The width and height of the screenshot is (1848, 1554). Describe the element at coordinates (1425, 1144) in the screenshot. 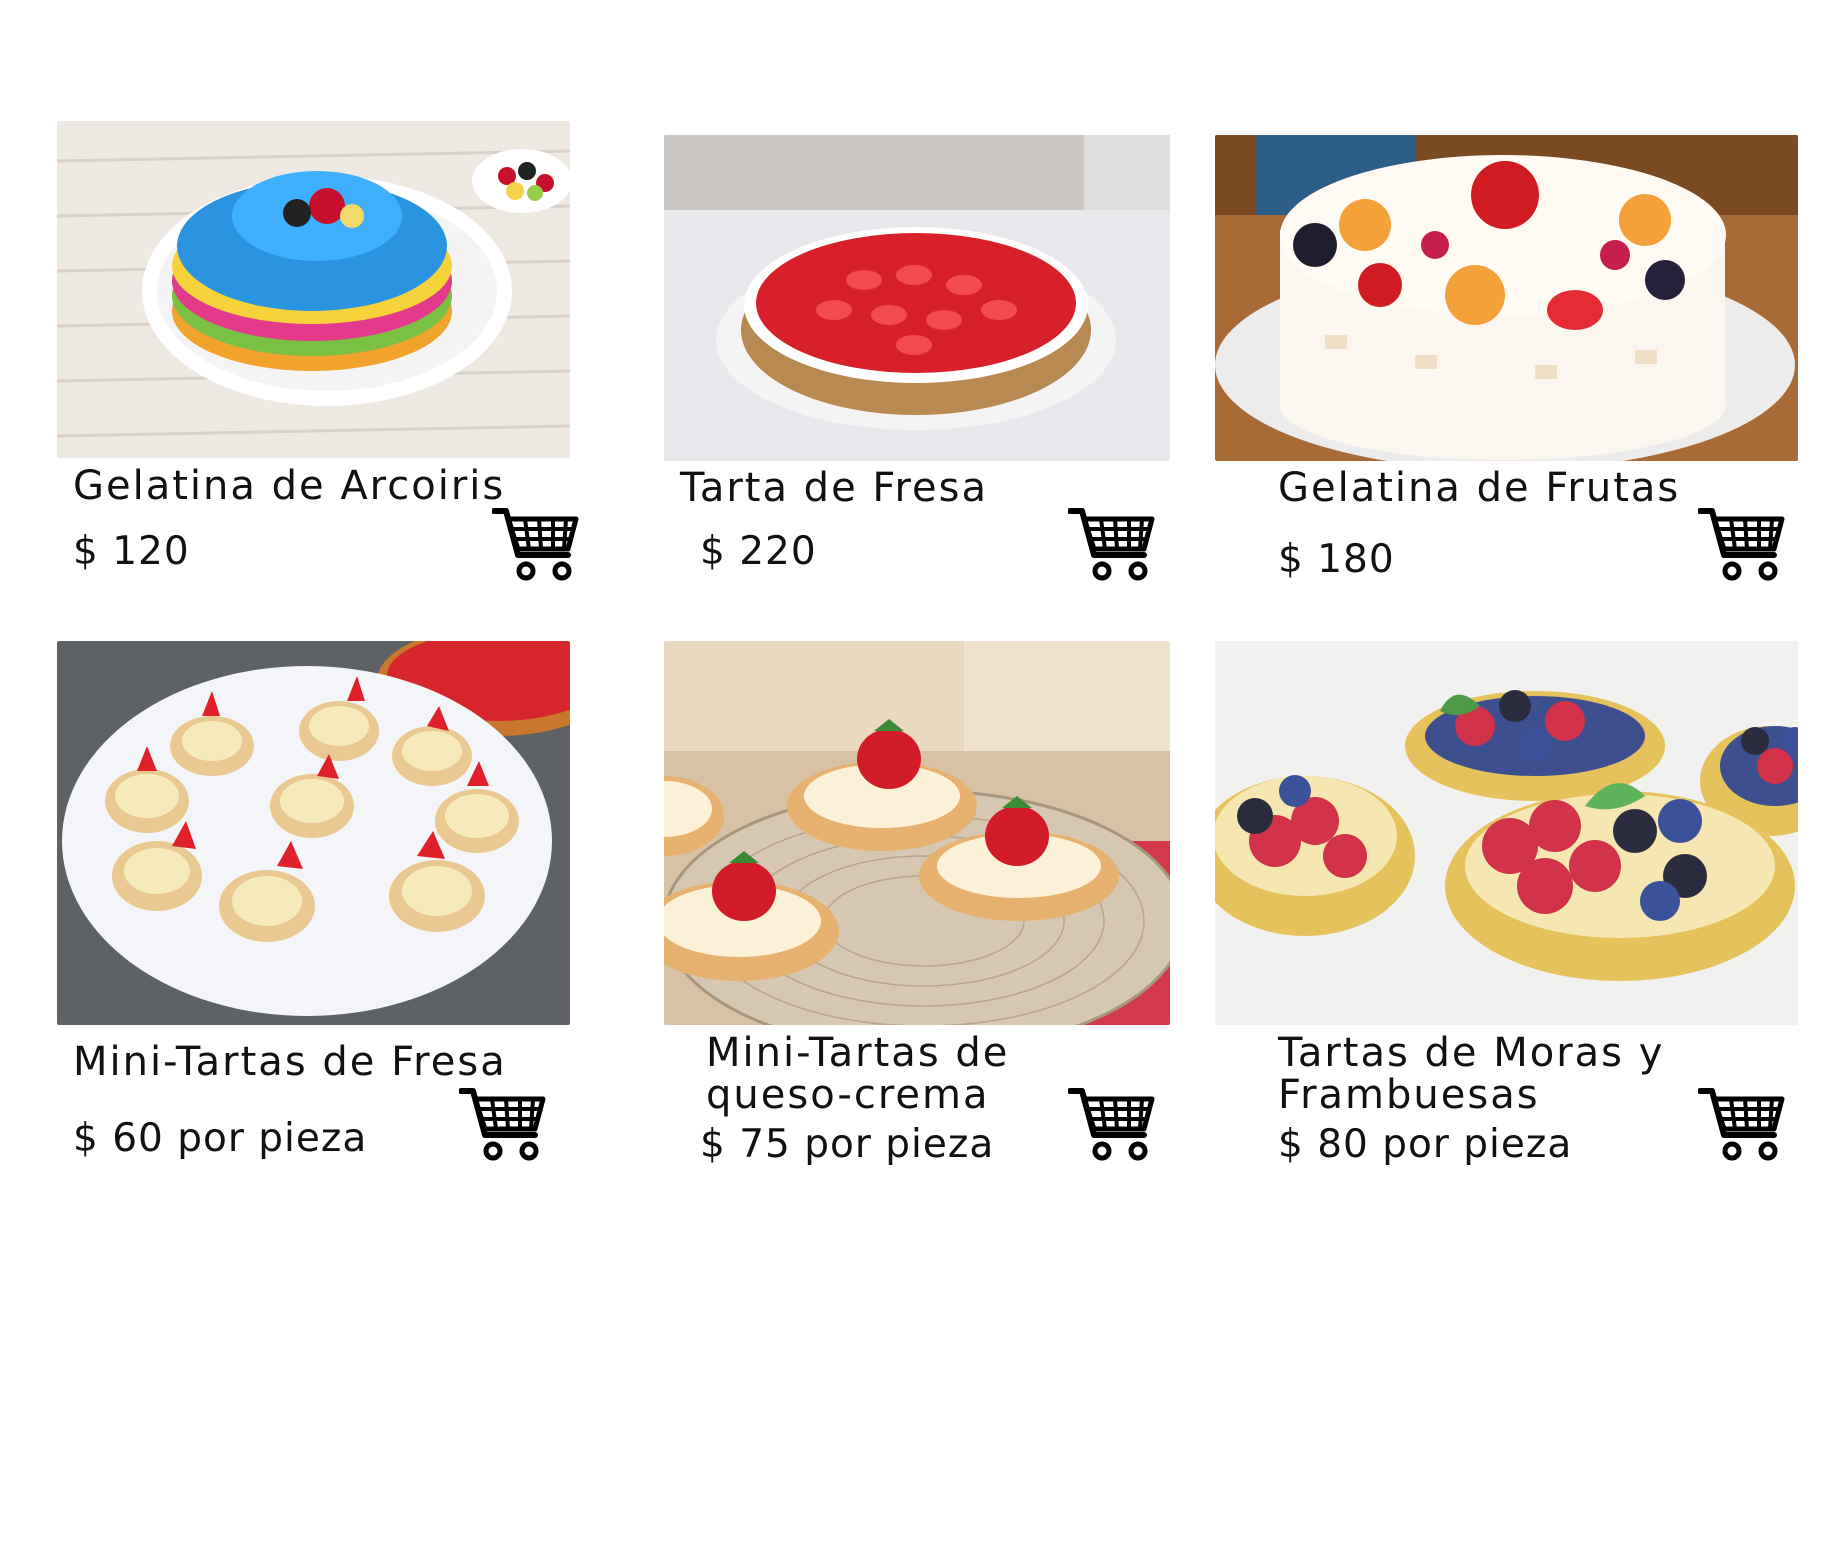

I see `product-price: $ 80 por pieza` at that location.